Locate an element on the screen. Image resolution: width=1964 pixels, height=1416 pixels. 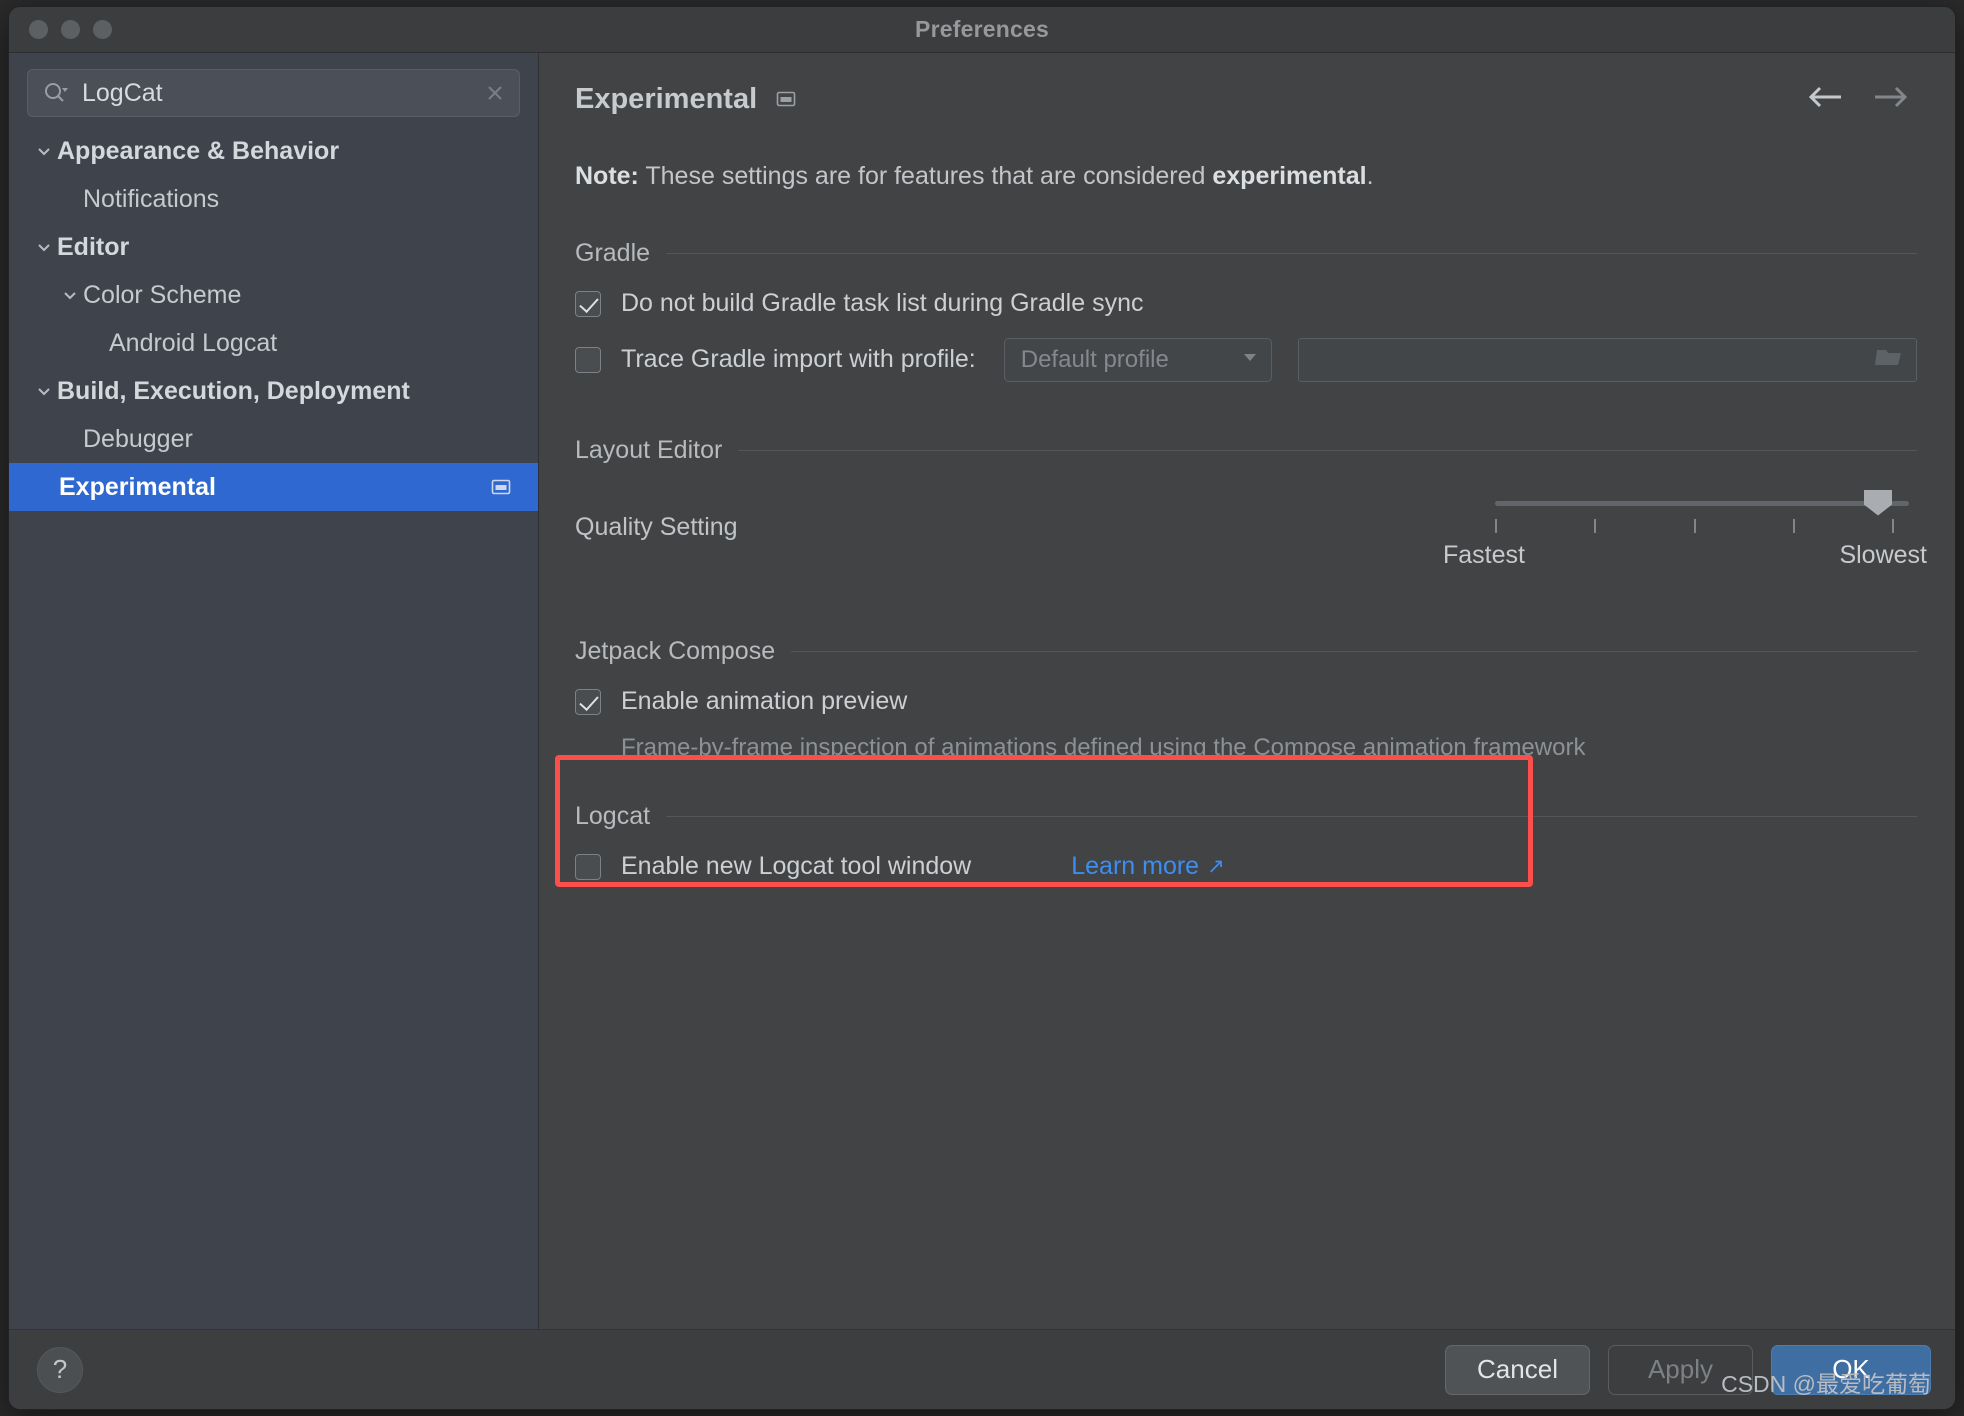
history-navigation is located at coordinates (1861, 99).